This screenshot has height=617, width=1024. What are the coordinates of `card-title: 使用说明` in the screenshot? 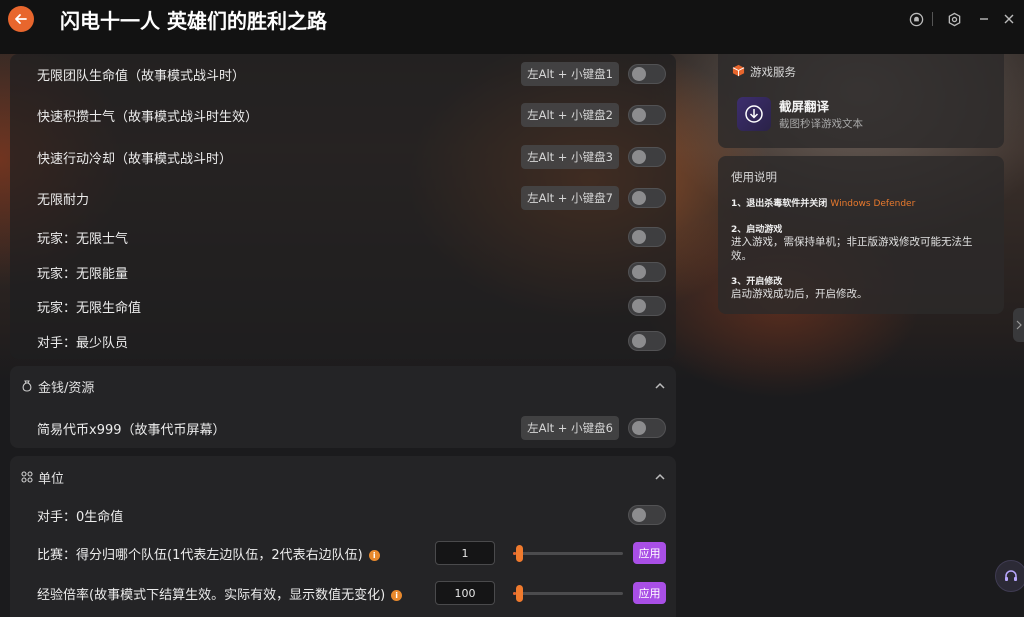 It's located at (754, 177).